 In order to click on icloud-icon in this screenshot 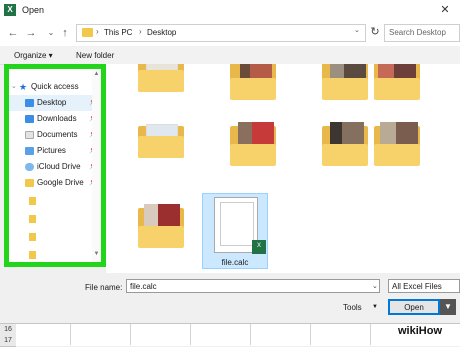, I will do `click(29, 167)`.